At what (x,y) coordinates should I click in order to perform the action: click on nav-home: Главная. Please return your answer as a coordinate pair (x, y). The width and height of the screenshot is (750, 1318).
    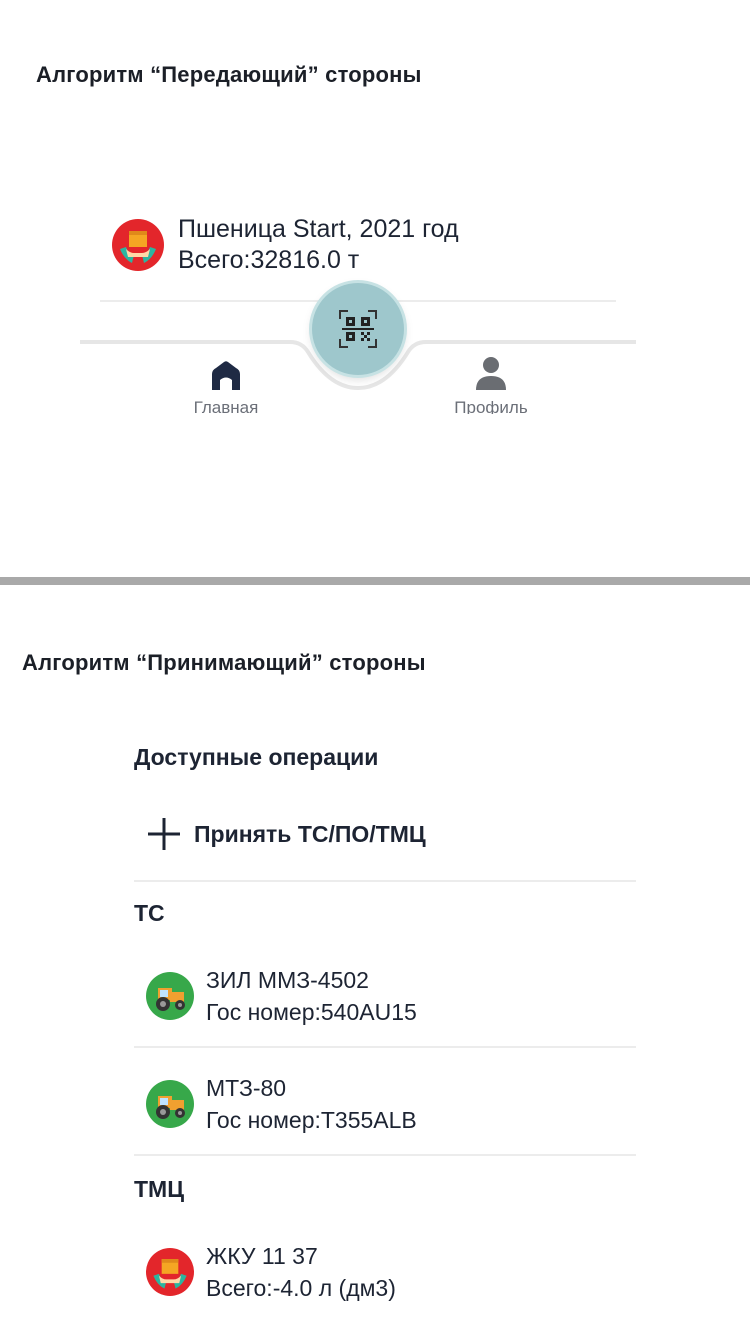
    Looking at the image, I should click on (226, 389).